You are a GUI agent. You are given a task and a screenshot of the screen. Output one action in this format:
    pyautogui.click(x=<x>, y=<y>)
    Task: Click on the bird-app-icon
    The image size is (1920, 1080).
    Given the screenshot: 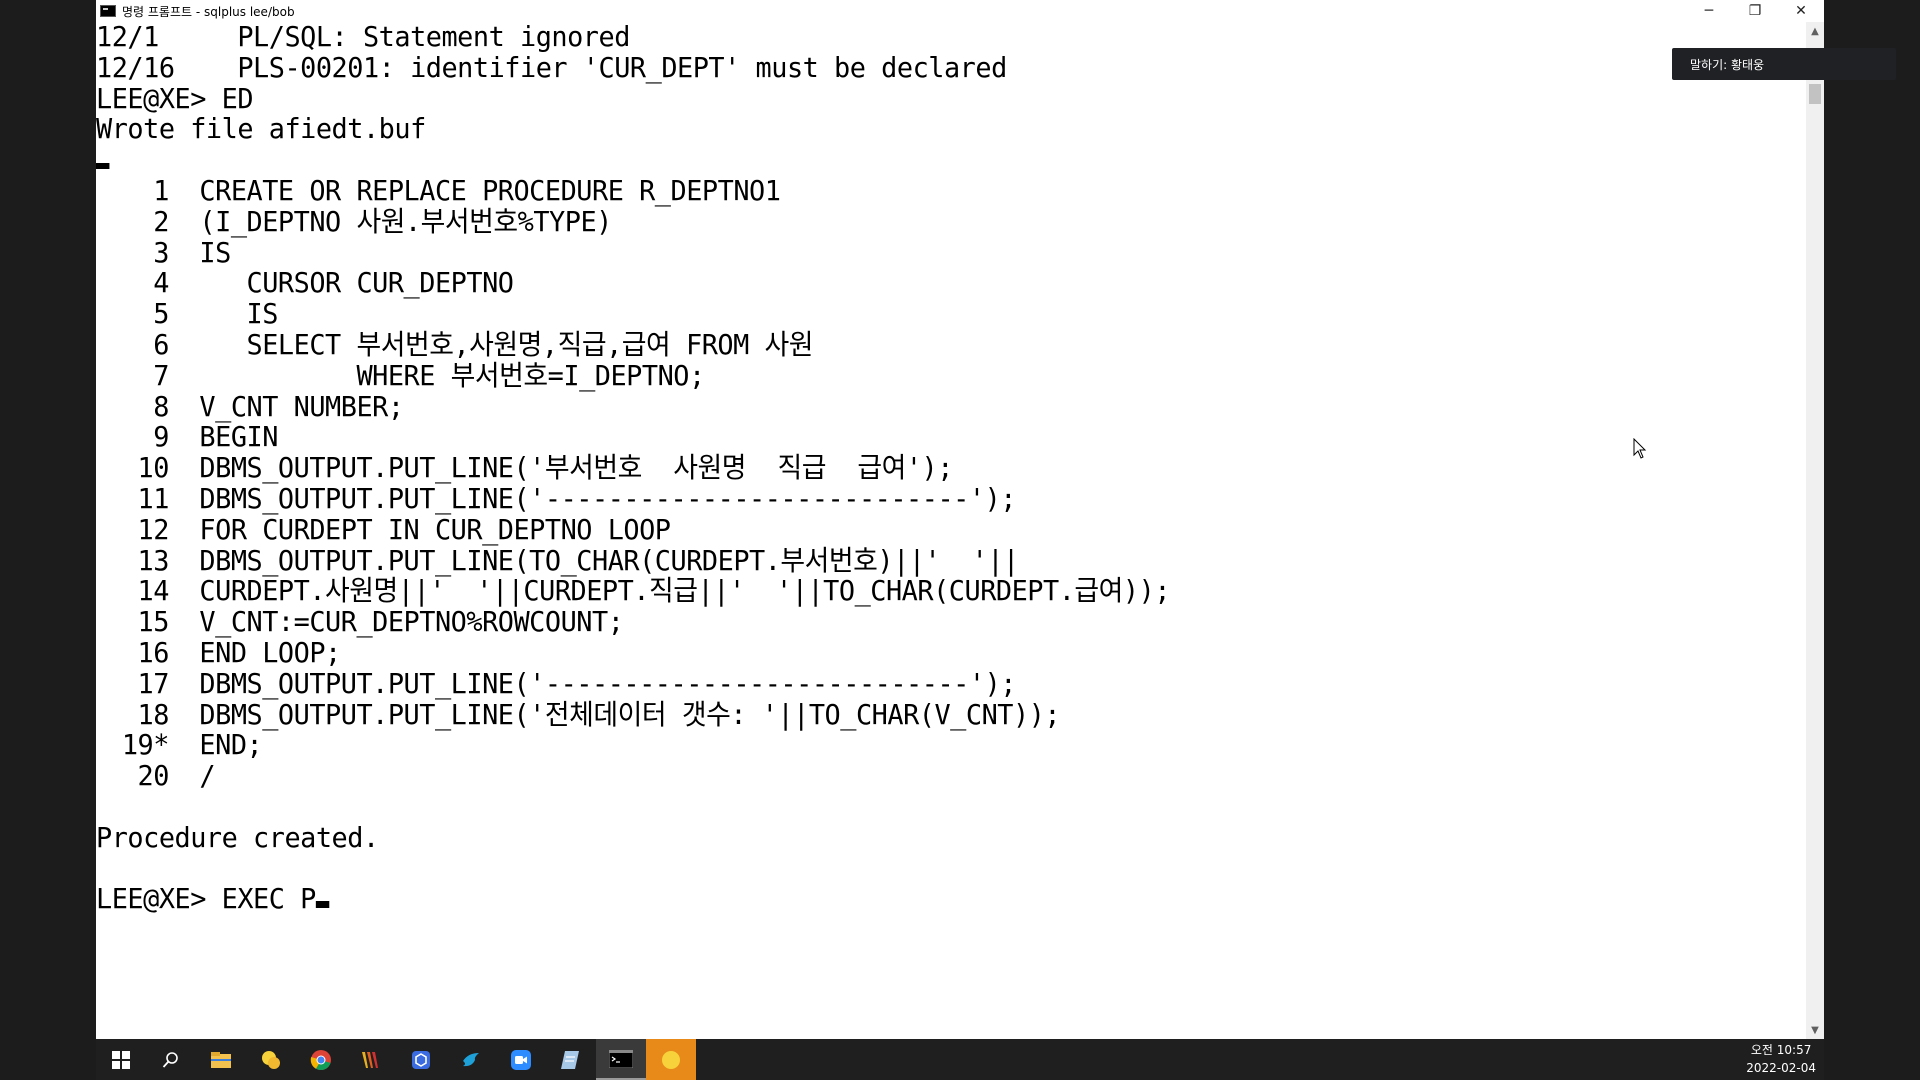 What is the action you would take?
    pyautogui.click(x=471, y=1059)
    